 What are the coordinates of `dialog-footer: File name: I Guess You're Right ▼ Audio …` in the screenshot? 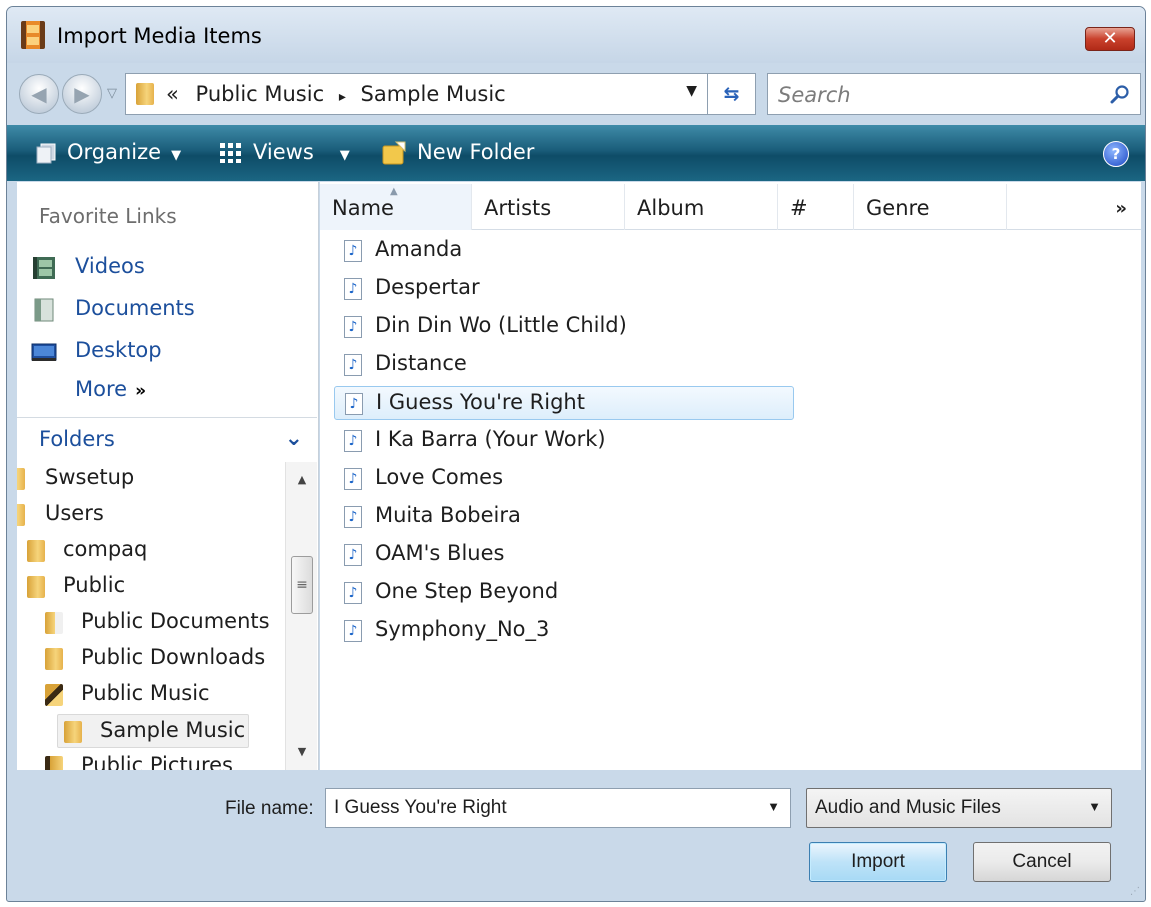 It's located at (576, 836).